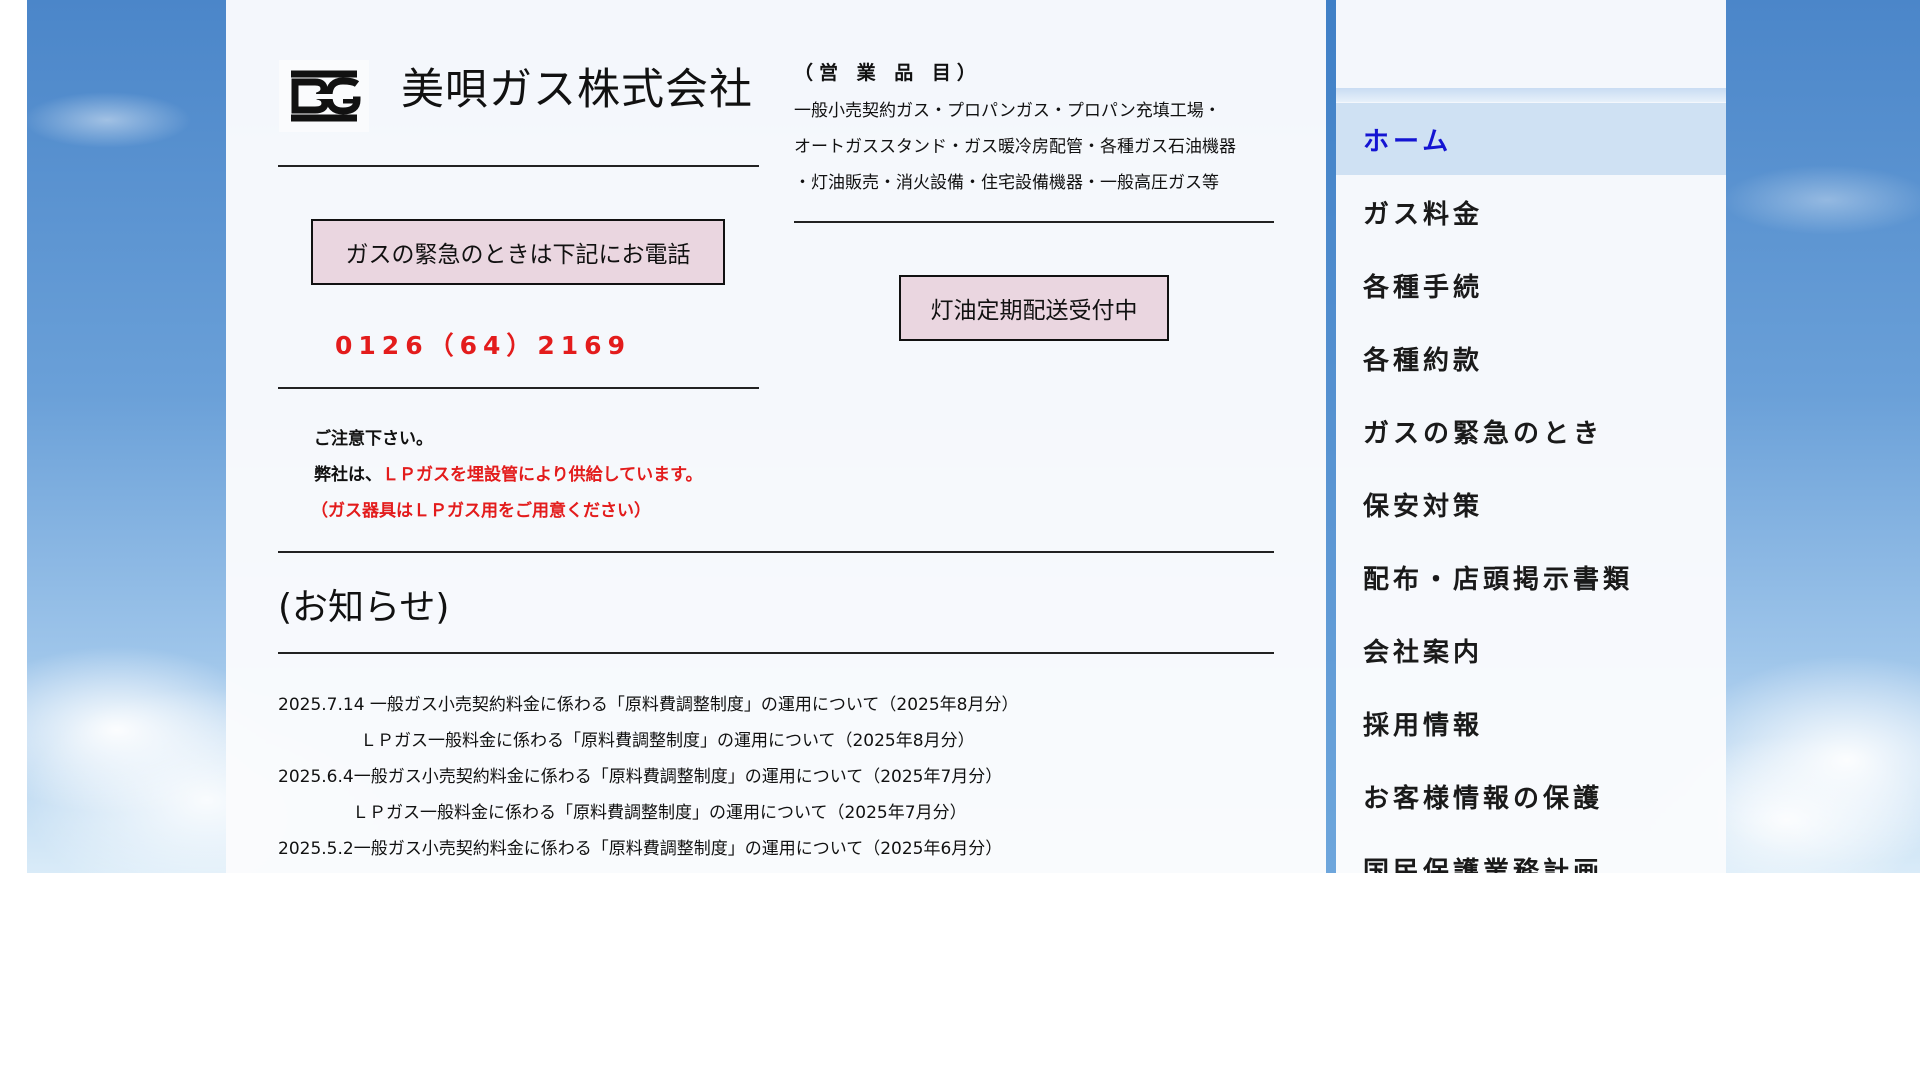  Describe the element at coordinates (1531, 139) in the screenshot. I see `nav-item-home: ホーム` at that location.